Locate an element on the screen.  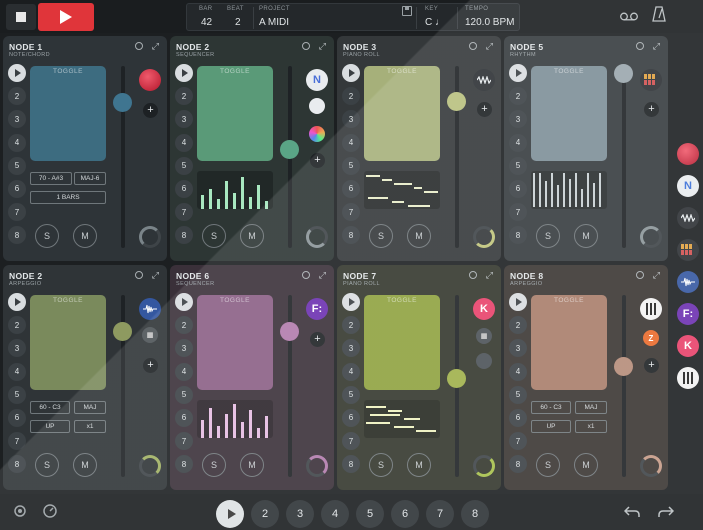
f-synth-icon: F: is located at coordinates (688, 314).